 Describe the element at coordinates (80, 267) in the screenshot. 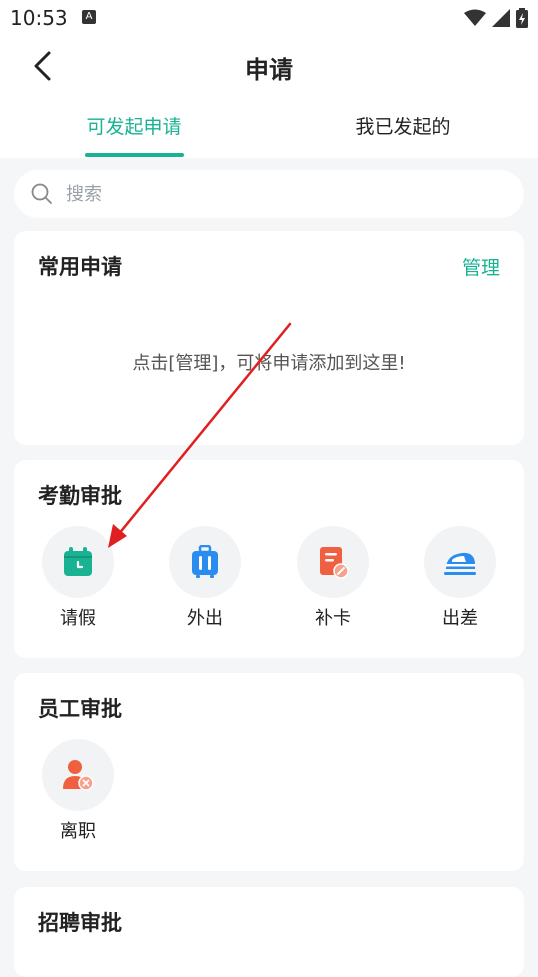

I see `section-title-common: 常用申请` at that location.